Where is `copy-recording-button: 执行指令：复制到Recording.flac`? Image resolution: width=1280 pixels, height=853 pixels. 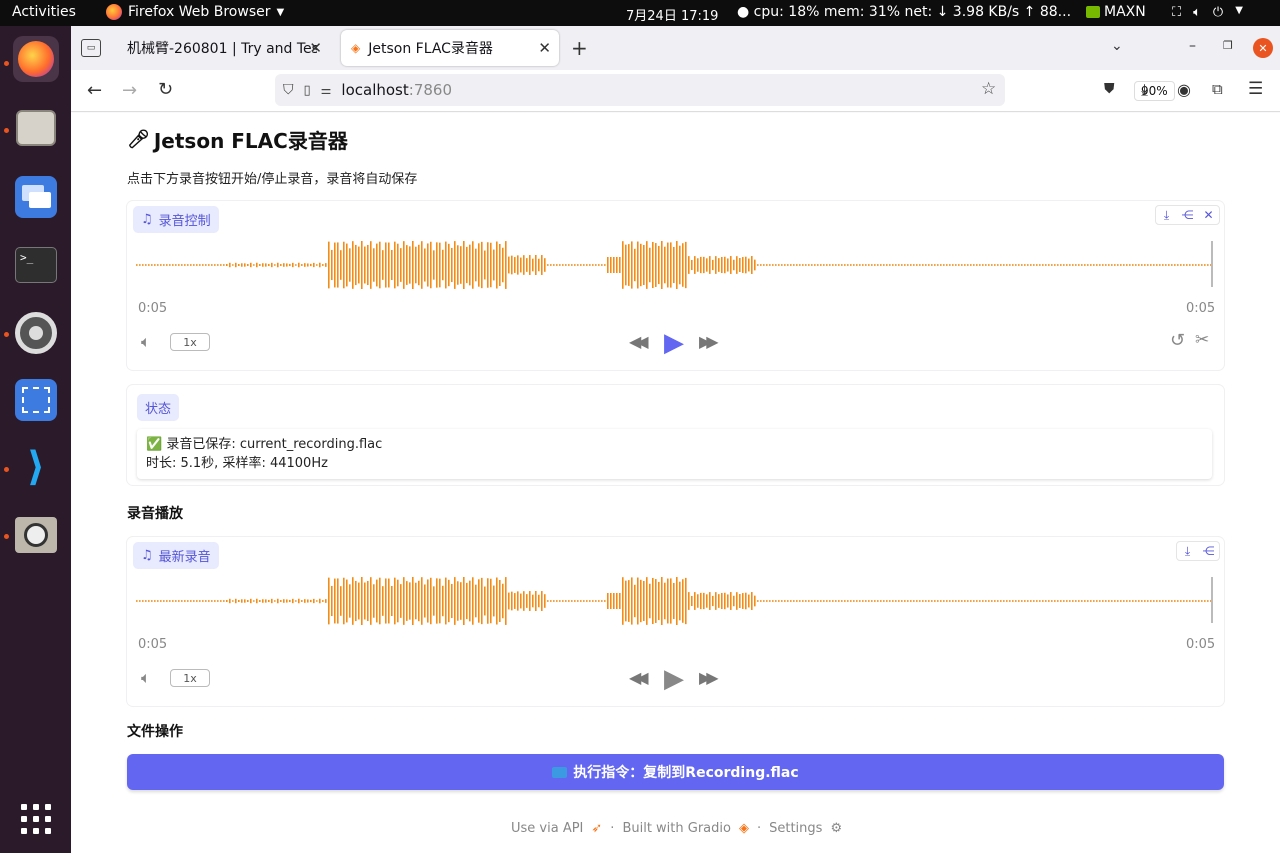
copy-recording-button: 执行指令：复制到Recording.flac is located at coordinates (675, 772).